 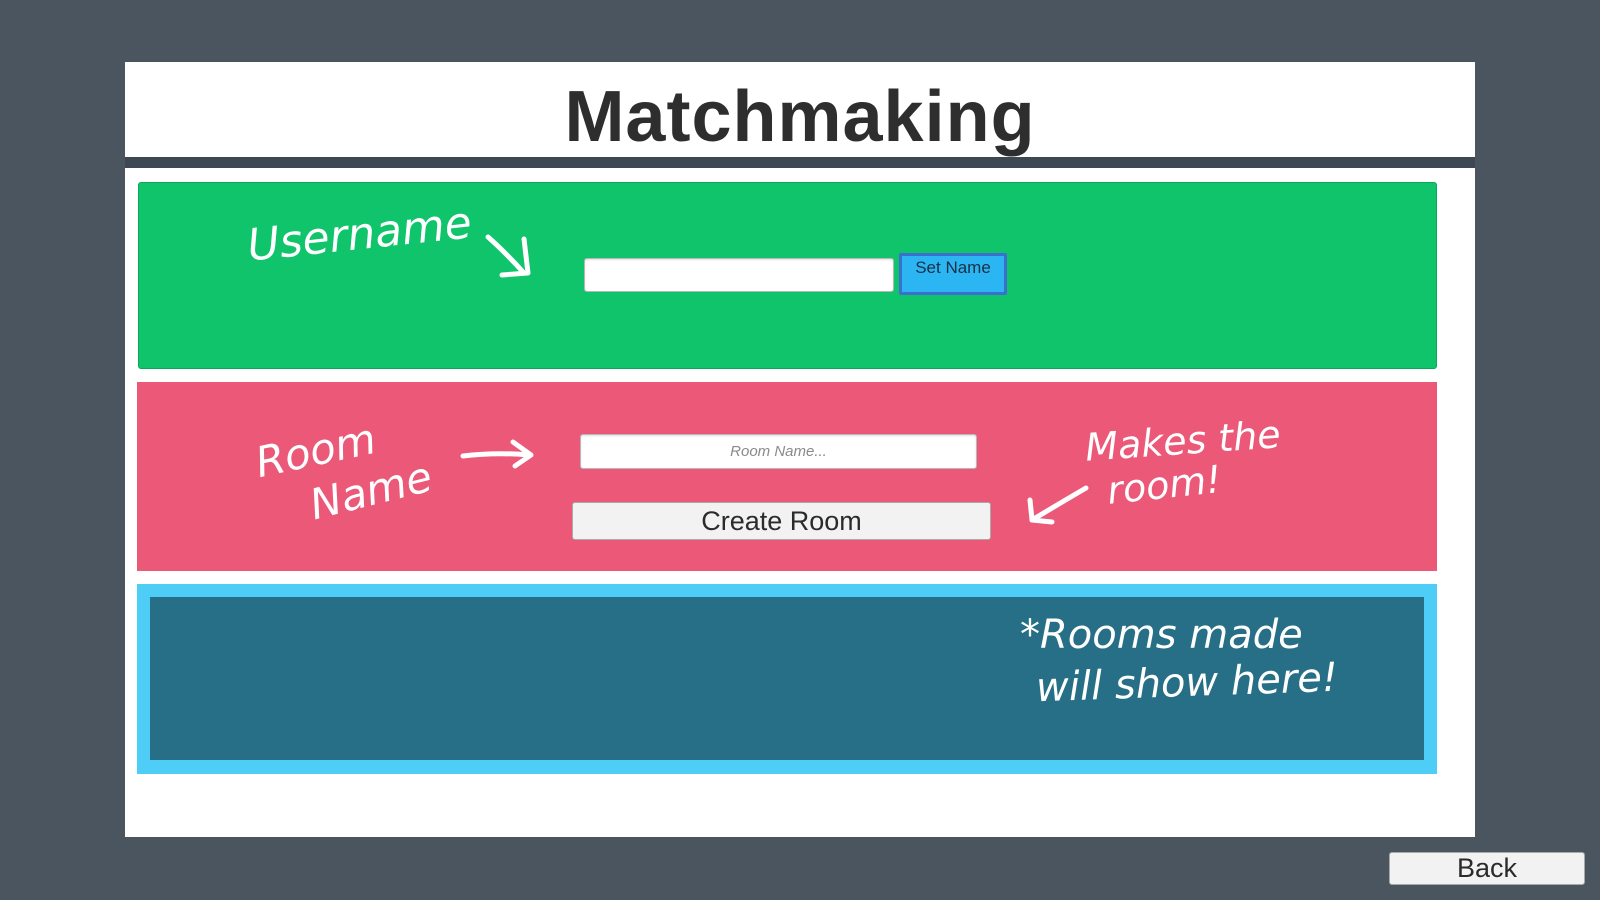 What do you see at coordinates (739, 275) in the screenshot?
I see `username-input` at bounding box center [739, 275].